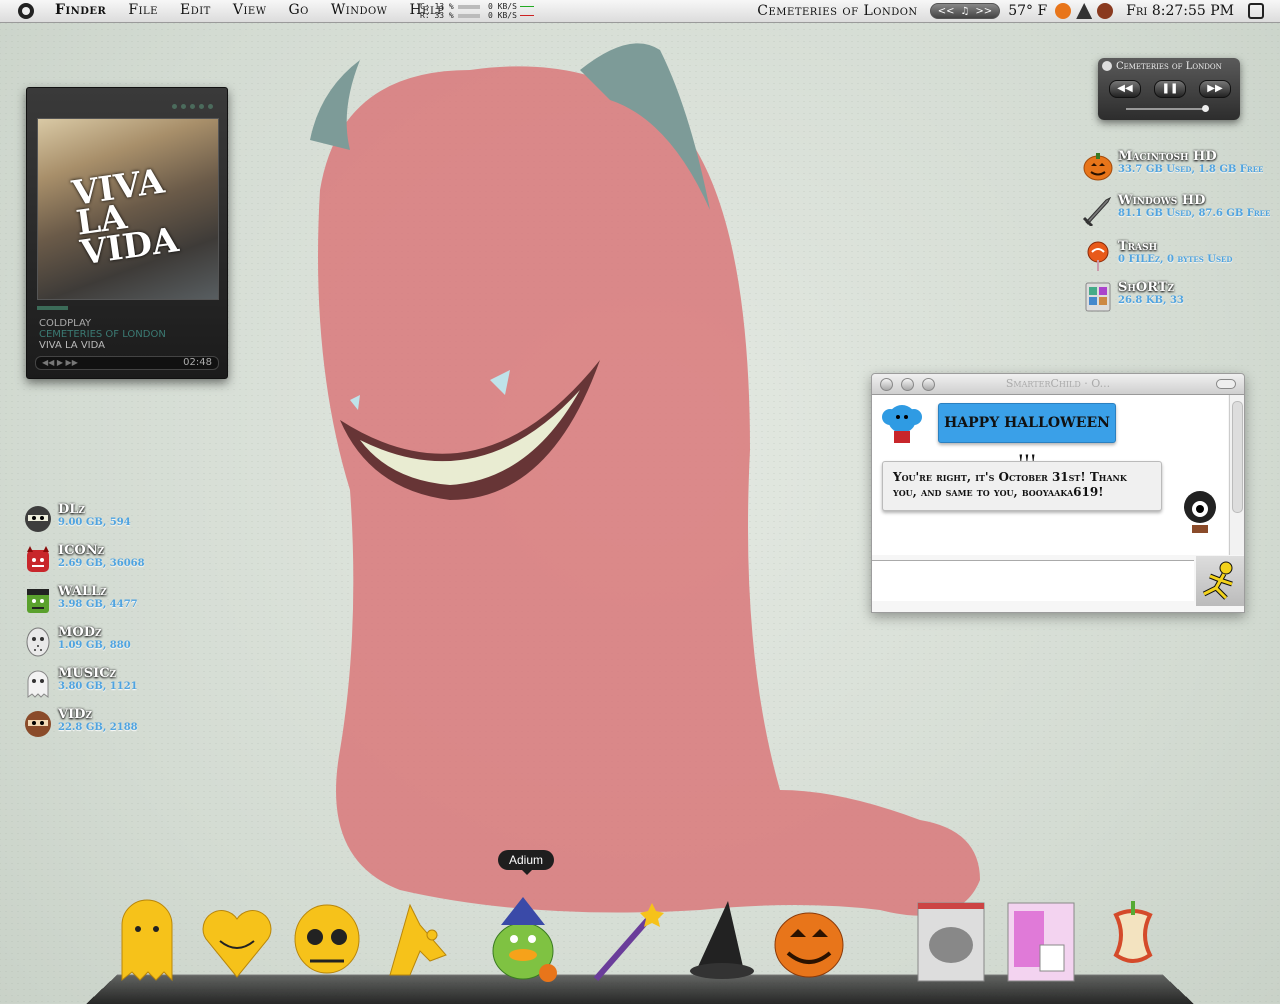 The width and height of the screenshot is (1280, 1004). Describe the element at coordinates (1033, 580) in the screenshot. I see `message-input` at that location.